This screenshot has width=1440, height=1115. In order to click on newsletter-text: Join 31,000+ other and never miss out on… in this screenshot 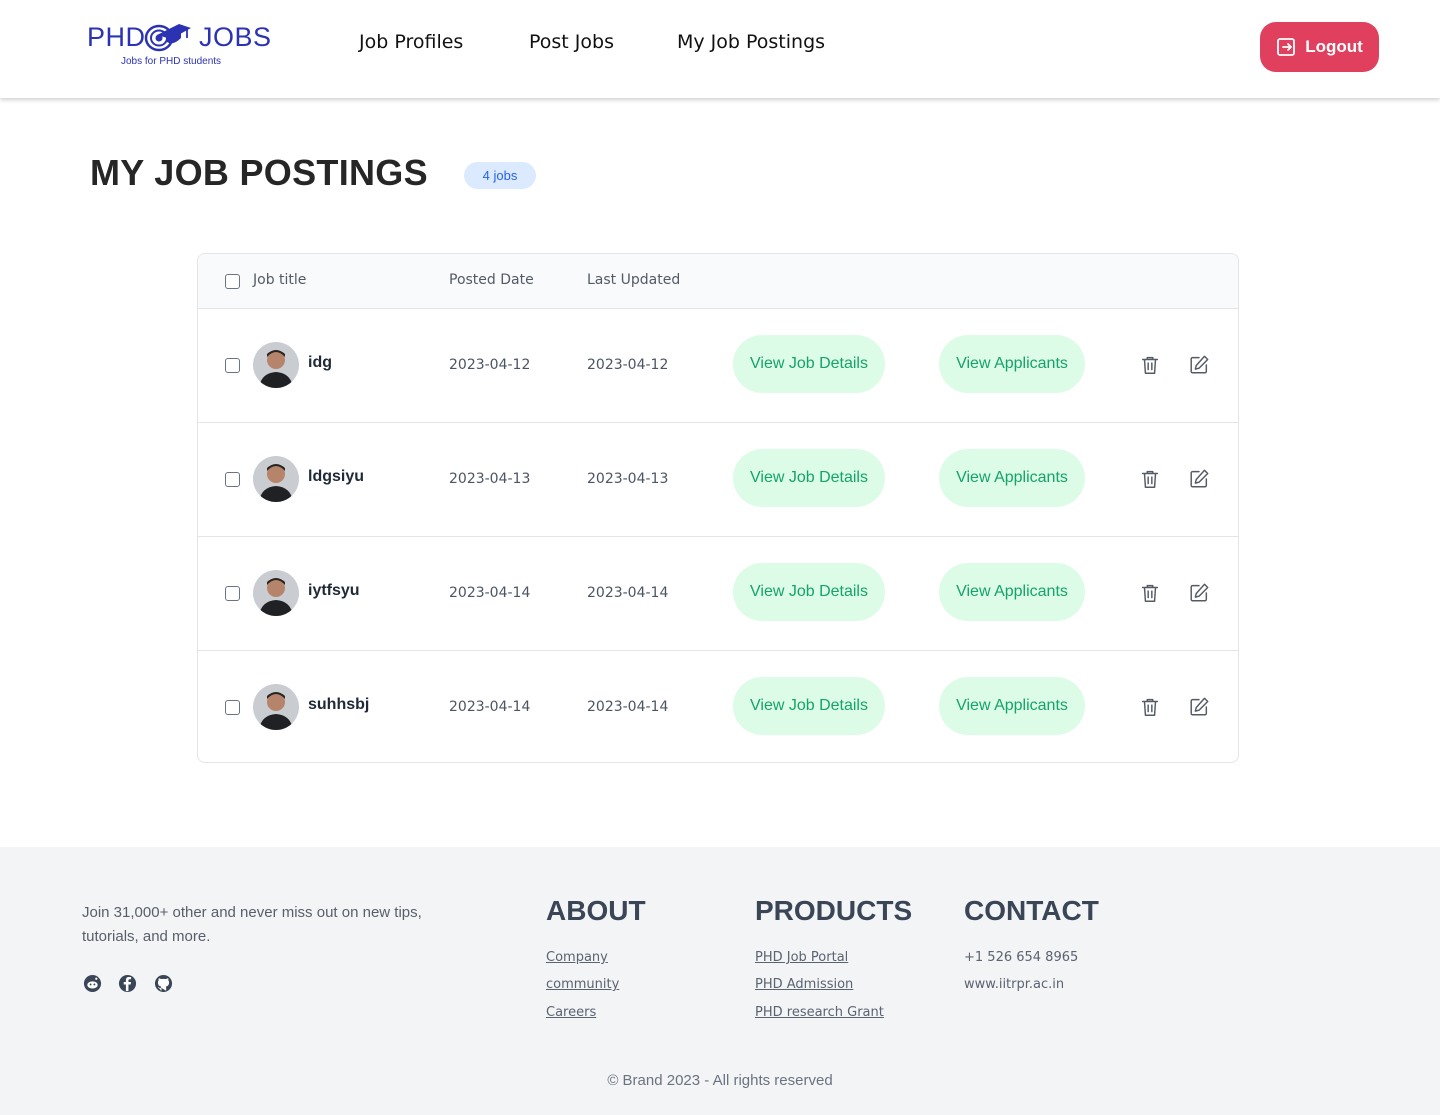, I will do `click(252, 924)`.